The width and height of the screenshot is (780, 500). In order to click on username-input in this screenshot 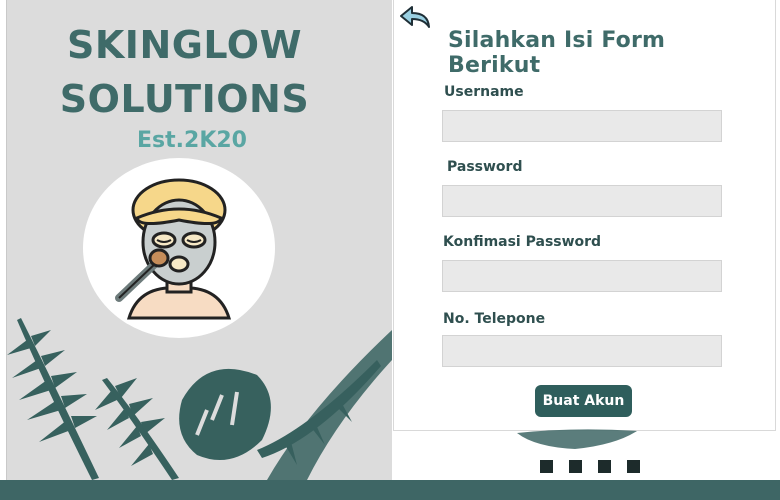, I will do `click(582, 126)`.